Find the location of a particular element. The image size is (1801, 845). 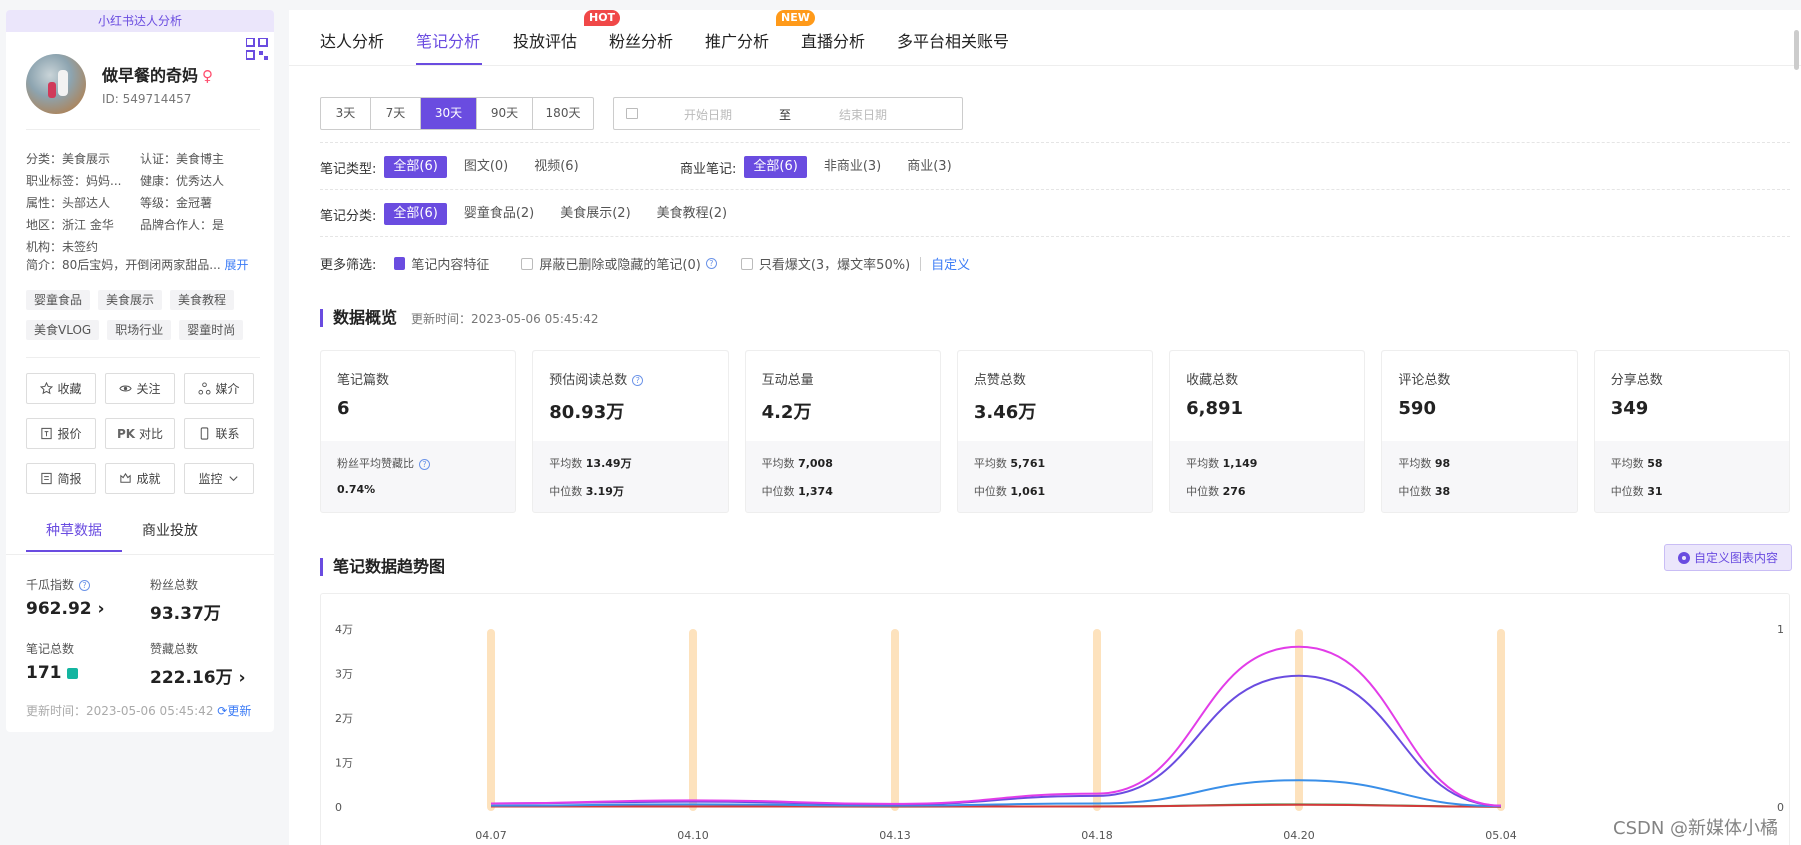

hot-badge: HOT is located at coordinates (602, 18).